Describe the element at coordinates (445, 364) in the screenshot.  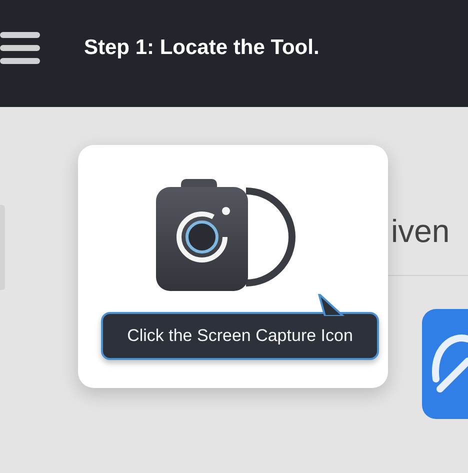
I see `app-tile-icon` at that location.